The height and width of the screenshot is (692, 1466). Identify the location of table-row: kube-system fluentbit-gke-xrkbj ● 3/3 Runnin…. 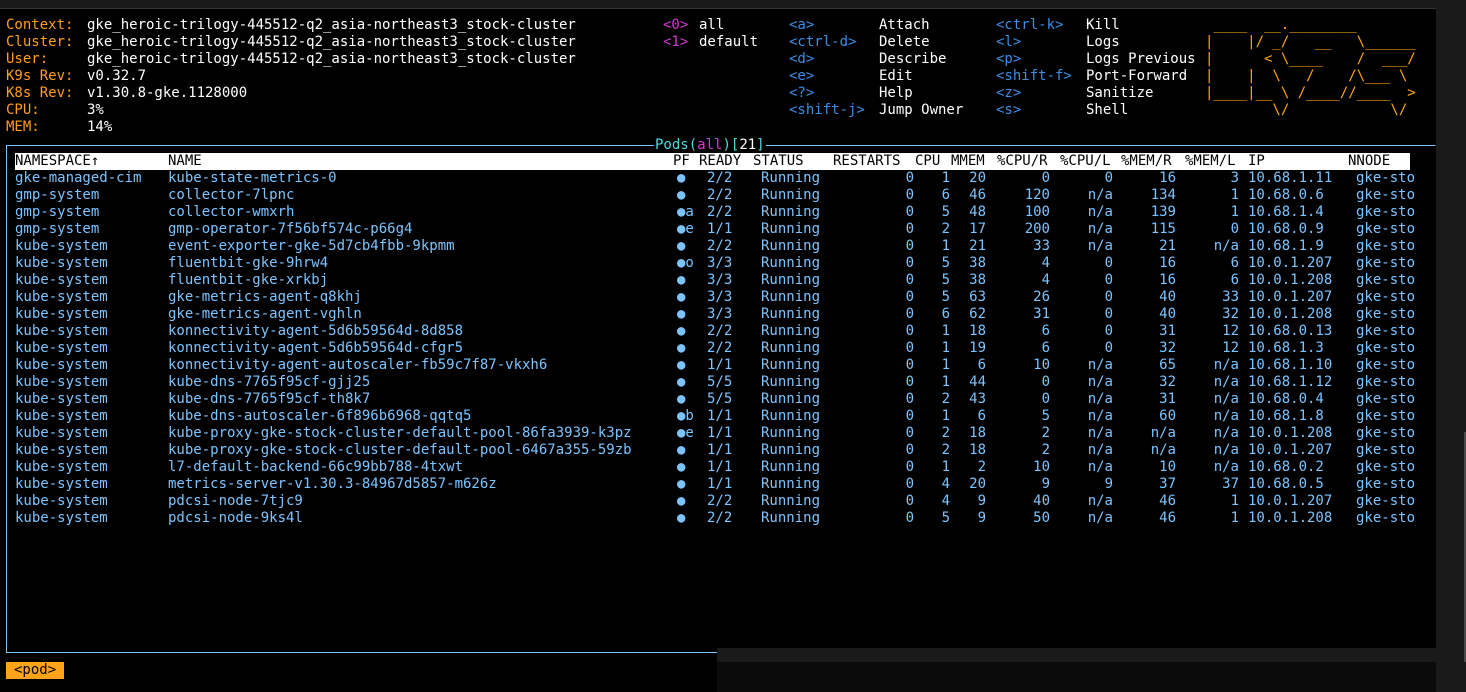
(715, 280).